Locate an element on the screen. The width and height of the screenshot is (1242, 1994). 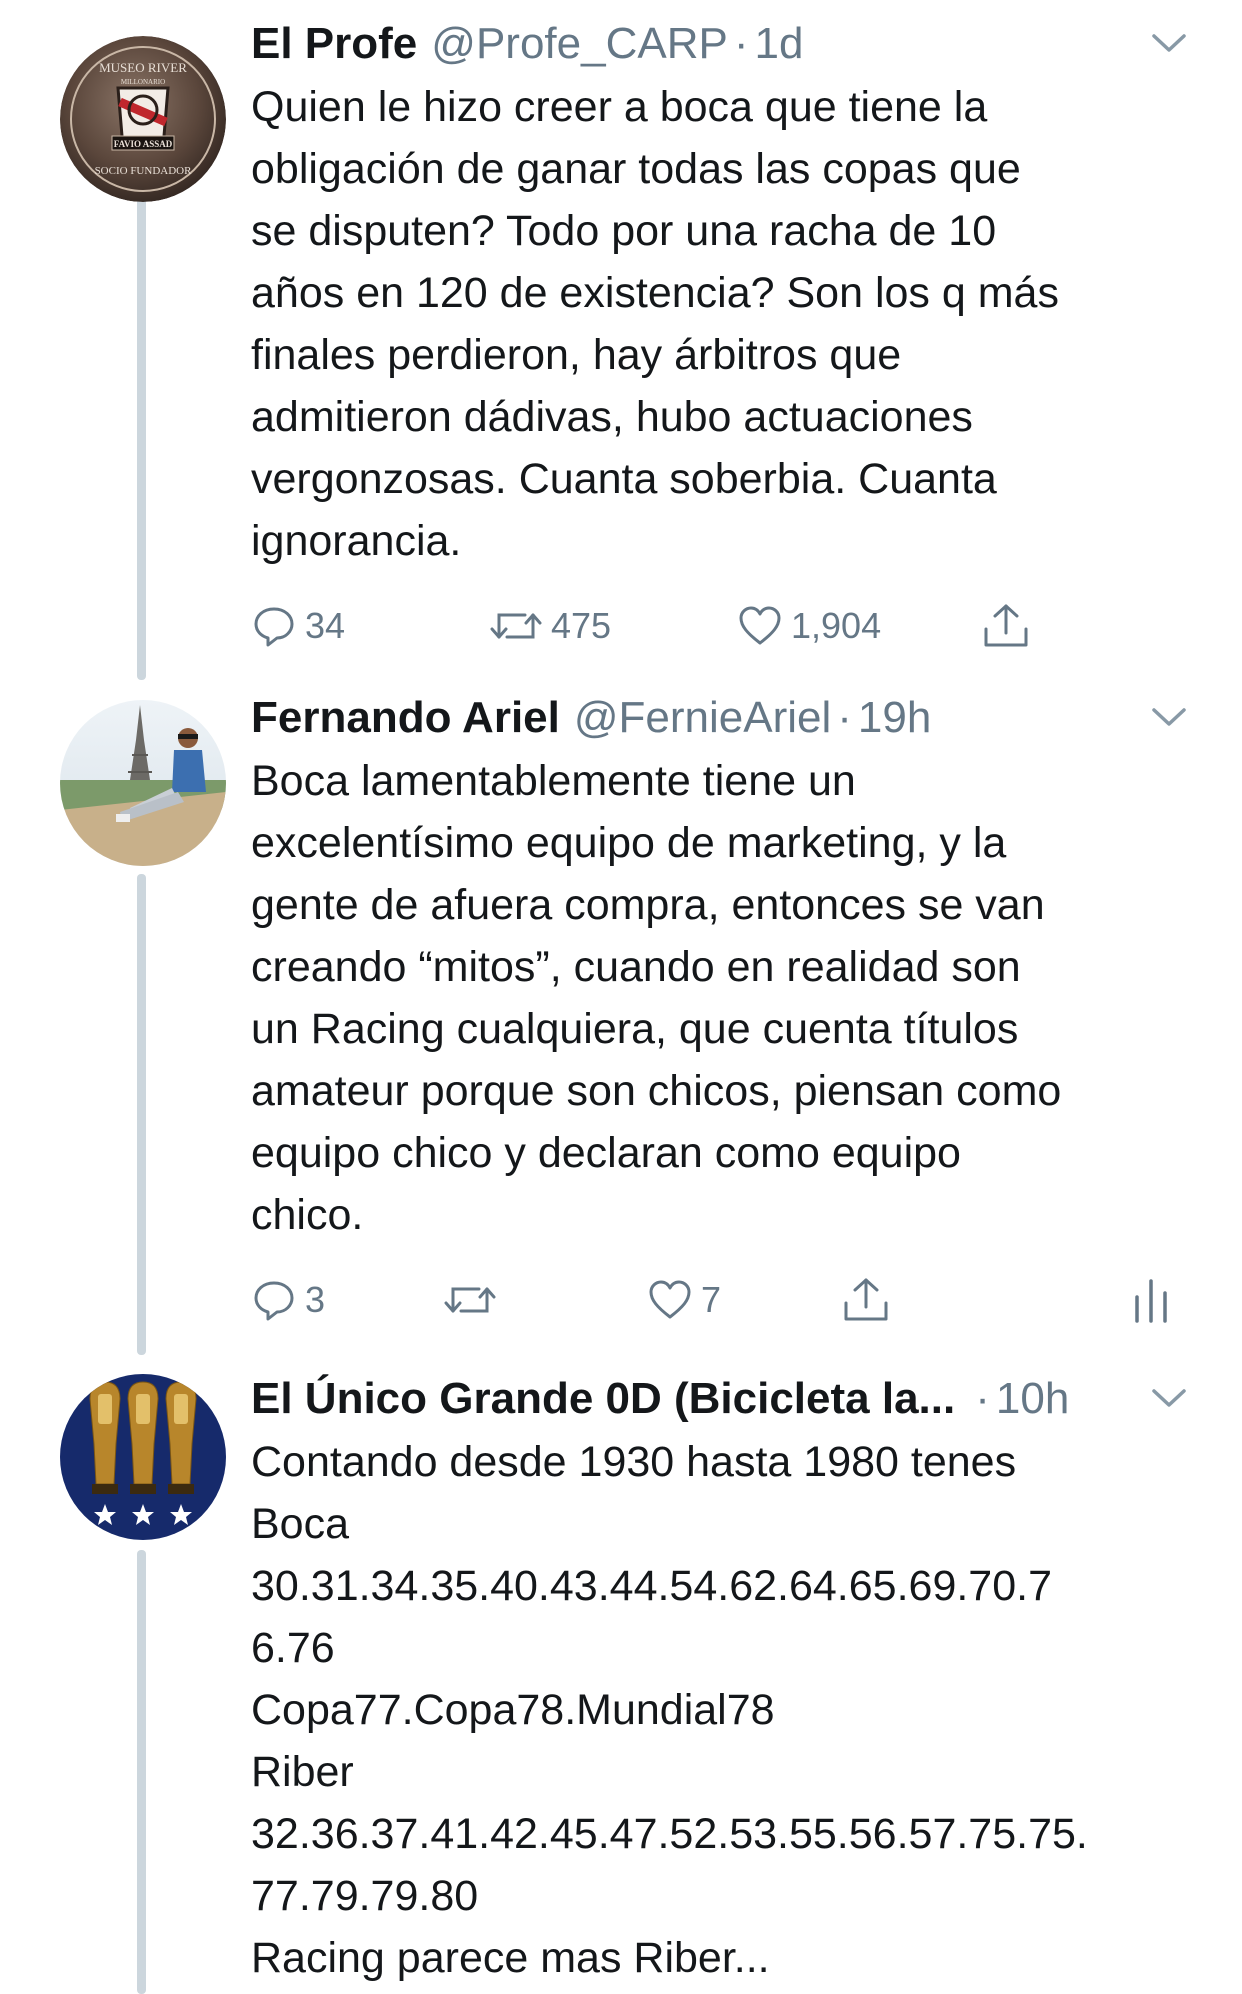
like-button: 1,904 is located at coordinates (809, 626).